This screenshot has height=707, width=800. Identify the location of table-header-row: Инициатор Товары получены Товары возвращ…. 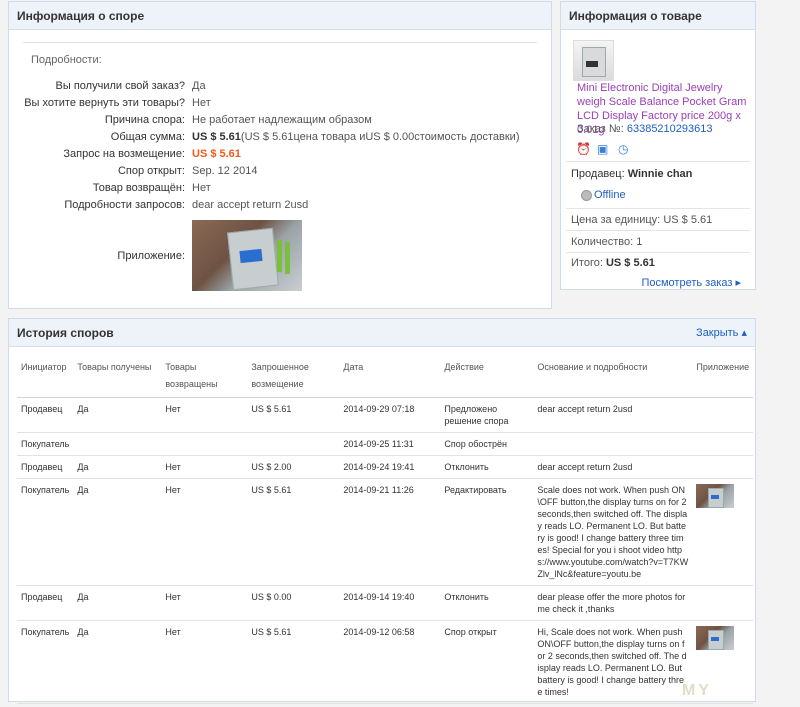
(385, 376).